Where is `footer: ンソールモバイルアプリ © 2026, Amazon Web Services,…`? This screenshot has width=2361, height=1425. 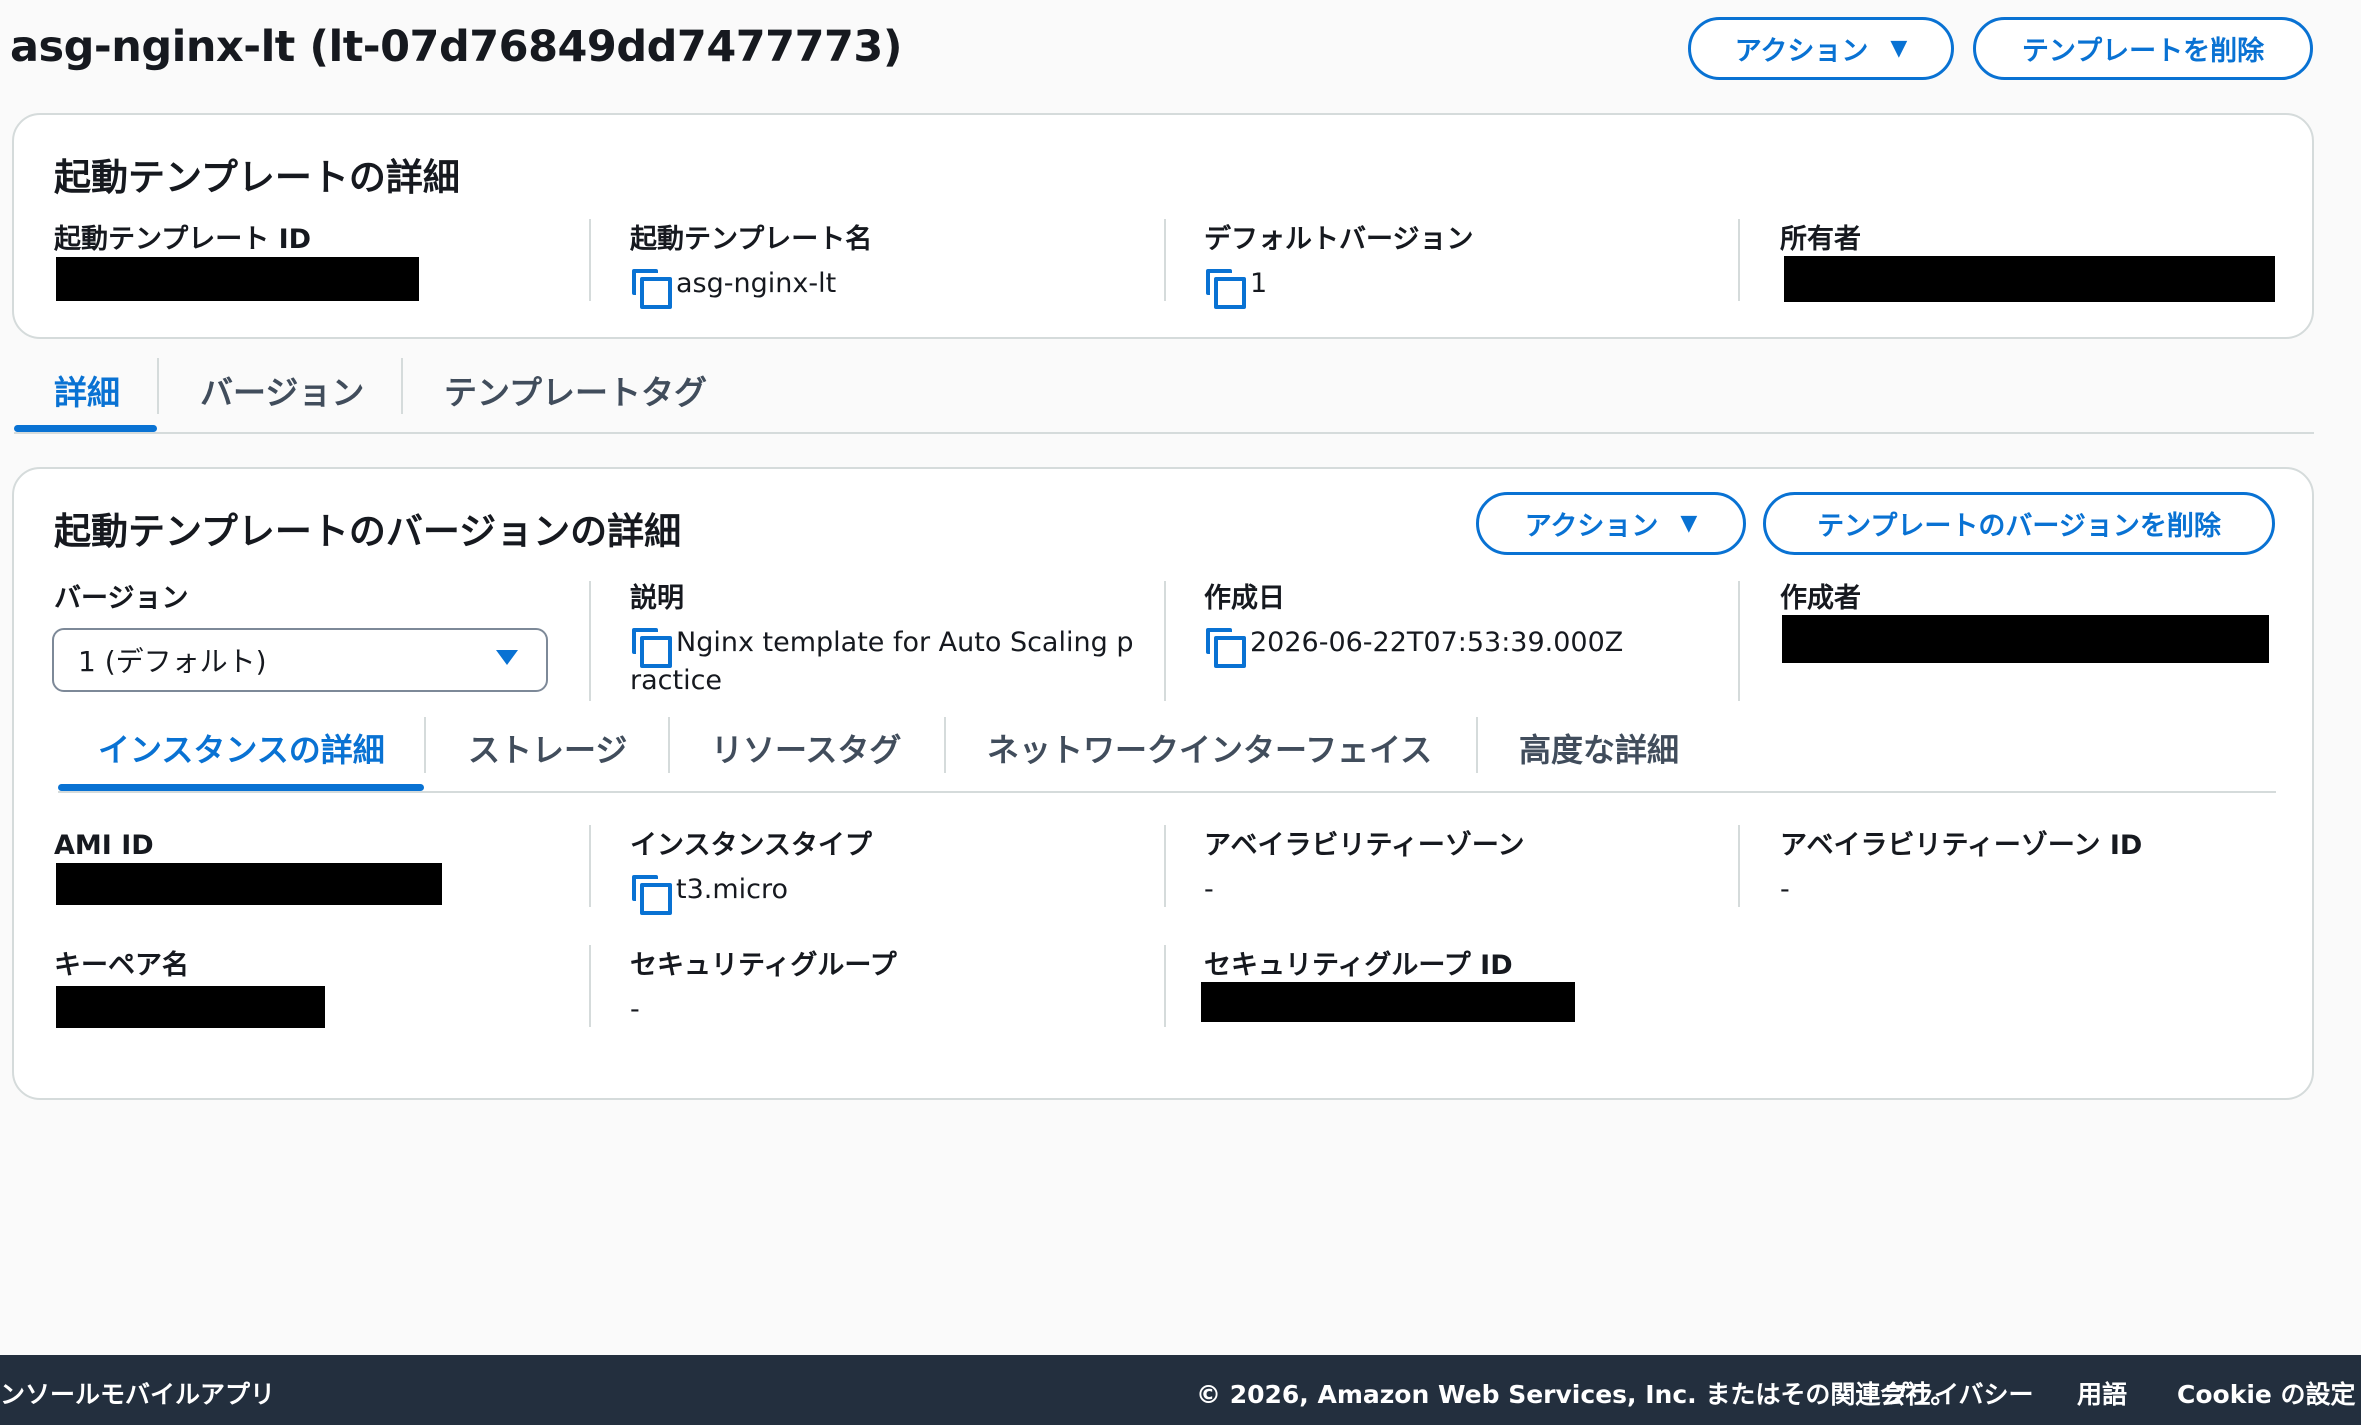 footer: ンソールモバイルアプリ © 2026, Amazon Web Services,… is located at coordinates (1180, 1390).